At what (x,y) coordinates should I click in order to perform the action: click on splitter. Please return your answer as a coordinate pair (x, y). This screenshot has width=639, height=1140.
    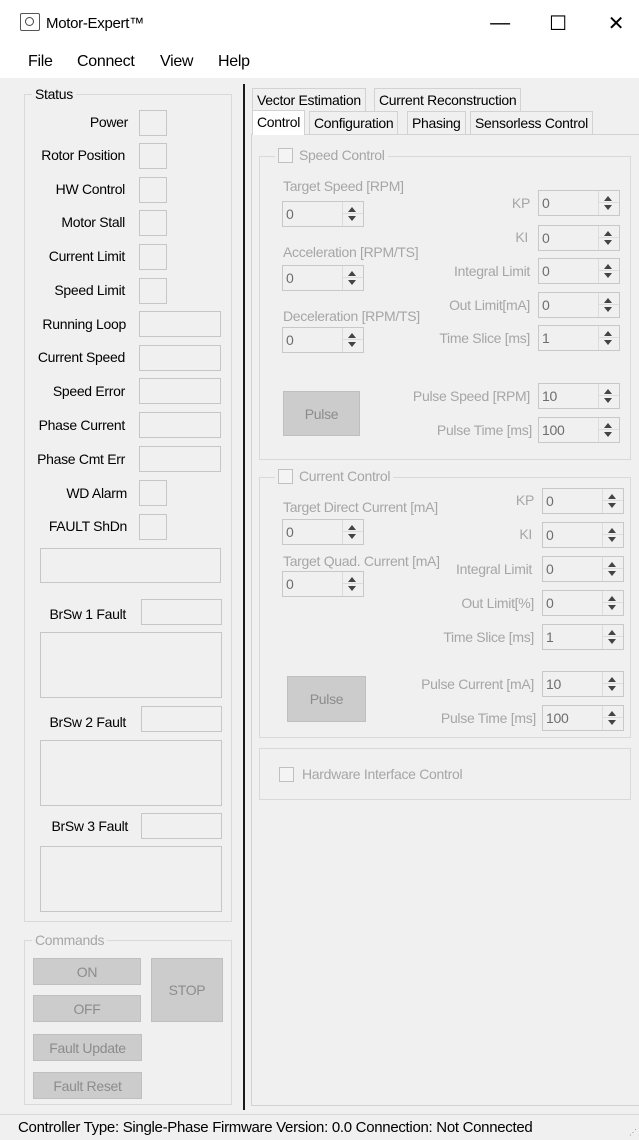
    Looking at the image, I should click on (244, 597).